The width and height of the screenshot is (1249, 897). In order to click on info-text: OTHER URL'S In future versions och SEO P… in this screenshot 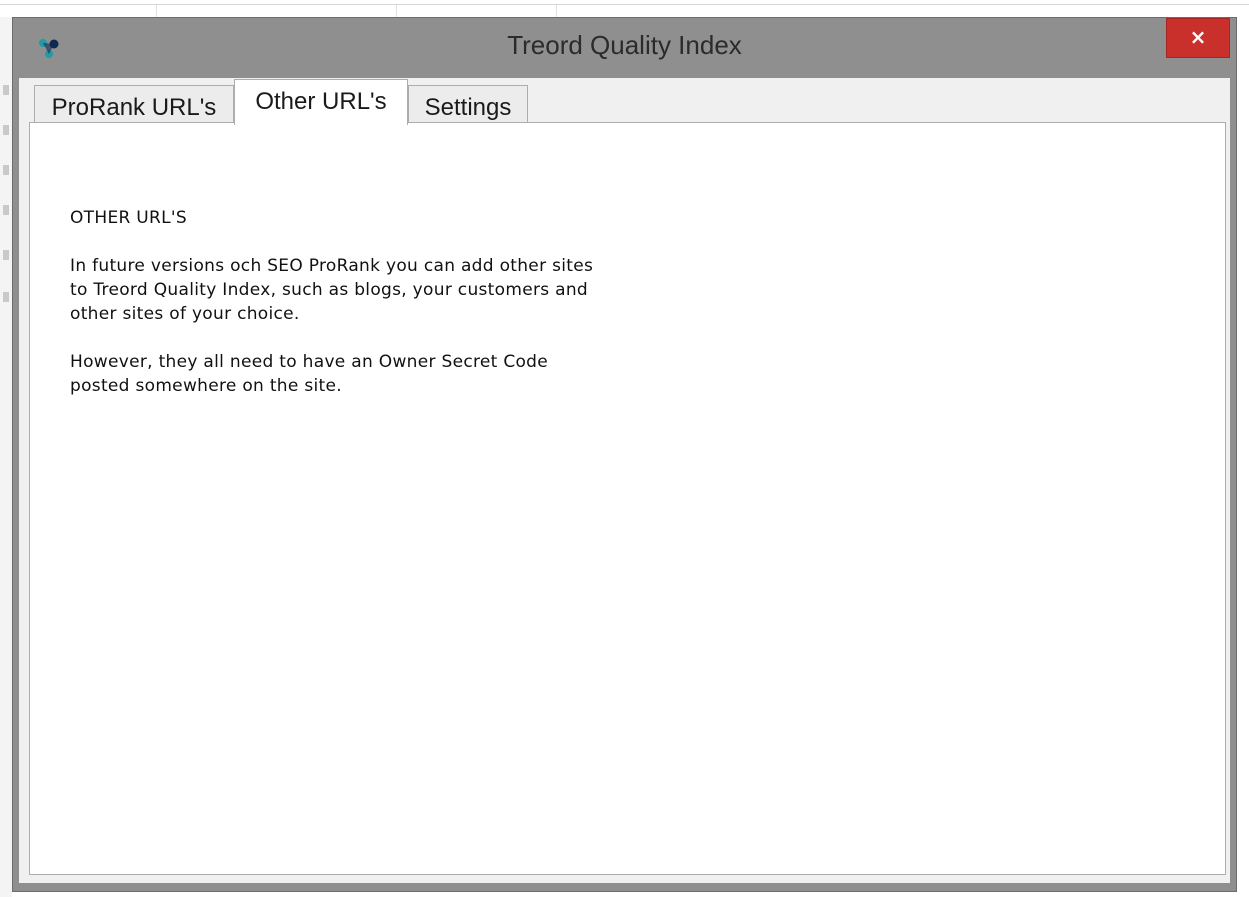, I will do `click(430, 314)`.